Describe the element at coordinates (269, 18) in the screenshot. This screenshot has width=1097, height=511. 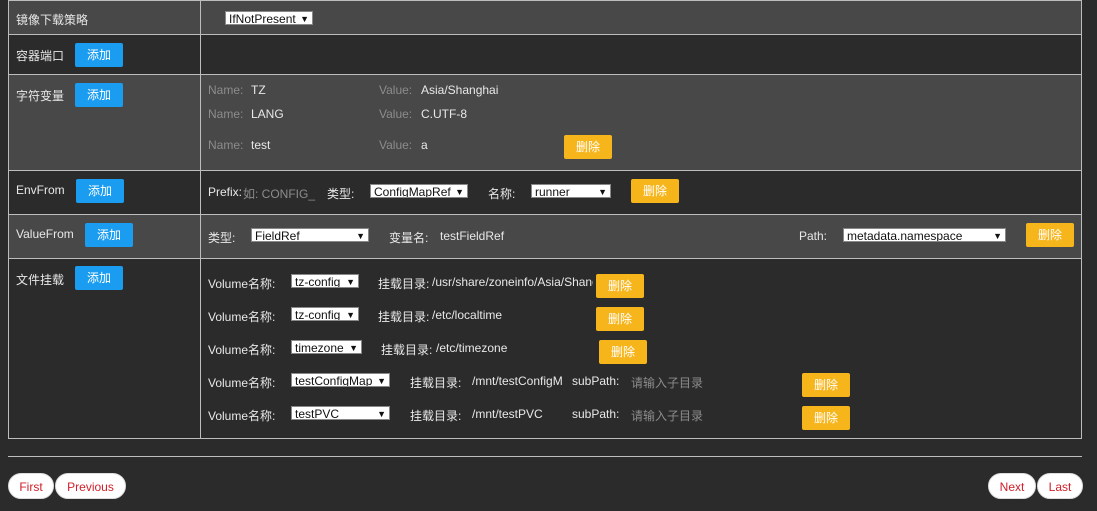
I see `pull-policy-select: IfNotPresent ▼` at that location.